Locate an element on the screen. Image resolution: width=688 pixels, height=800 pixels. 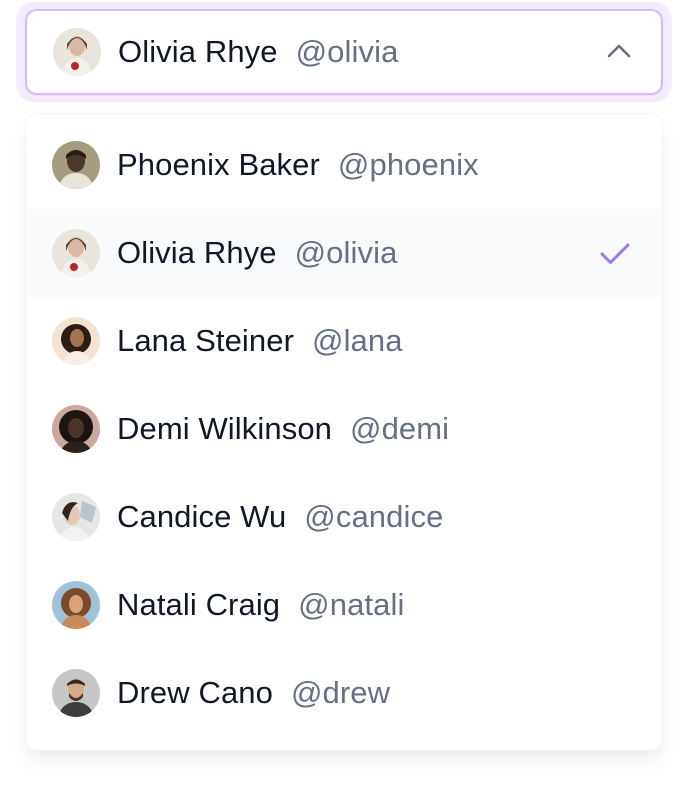
selected-user: Olivia Rhye @olivia is located at coordinates (329, 52).